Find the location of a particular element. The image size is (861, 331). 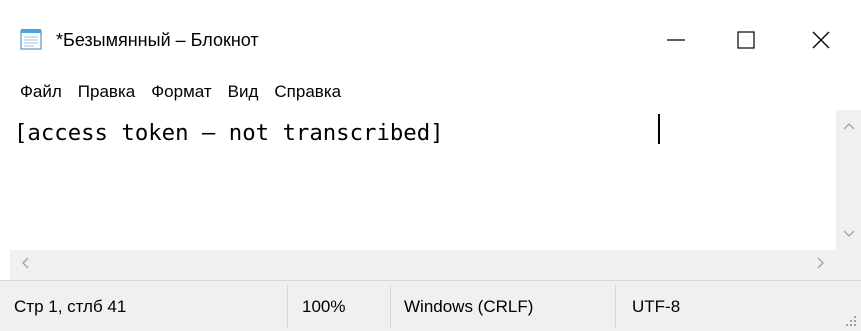

scroll-left-button is located at coordinates (25, 265).